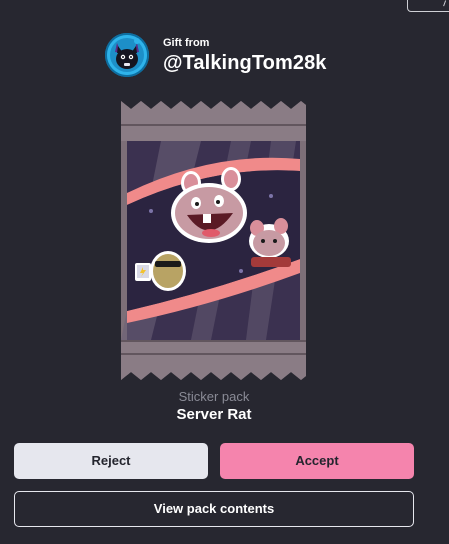  Describe the element at coordinates (428, 6) in the screenshot. I see `window-control-icon` at that location.